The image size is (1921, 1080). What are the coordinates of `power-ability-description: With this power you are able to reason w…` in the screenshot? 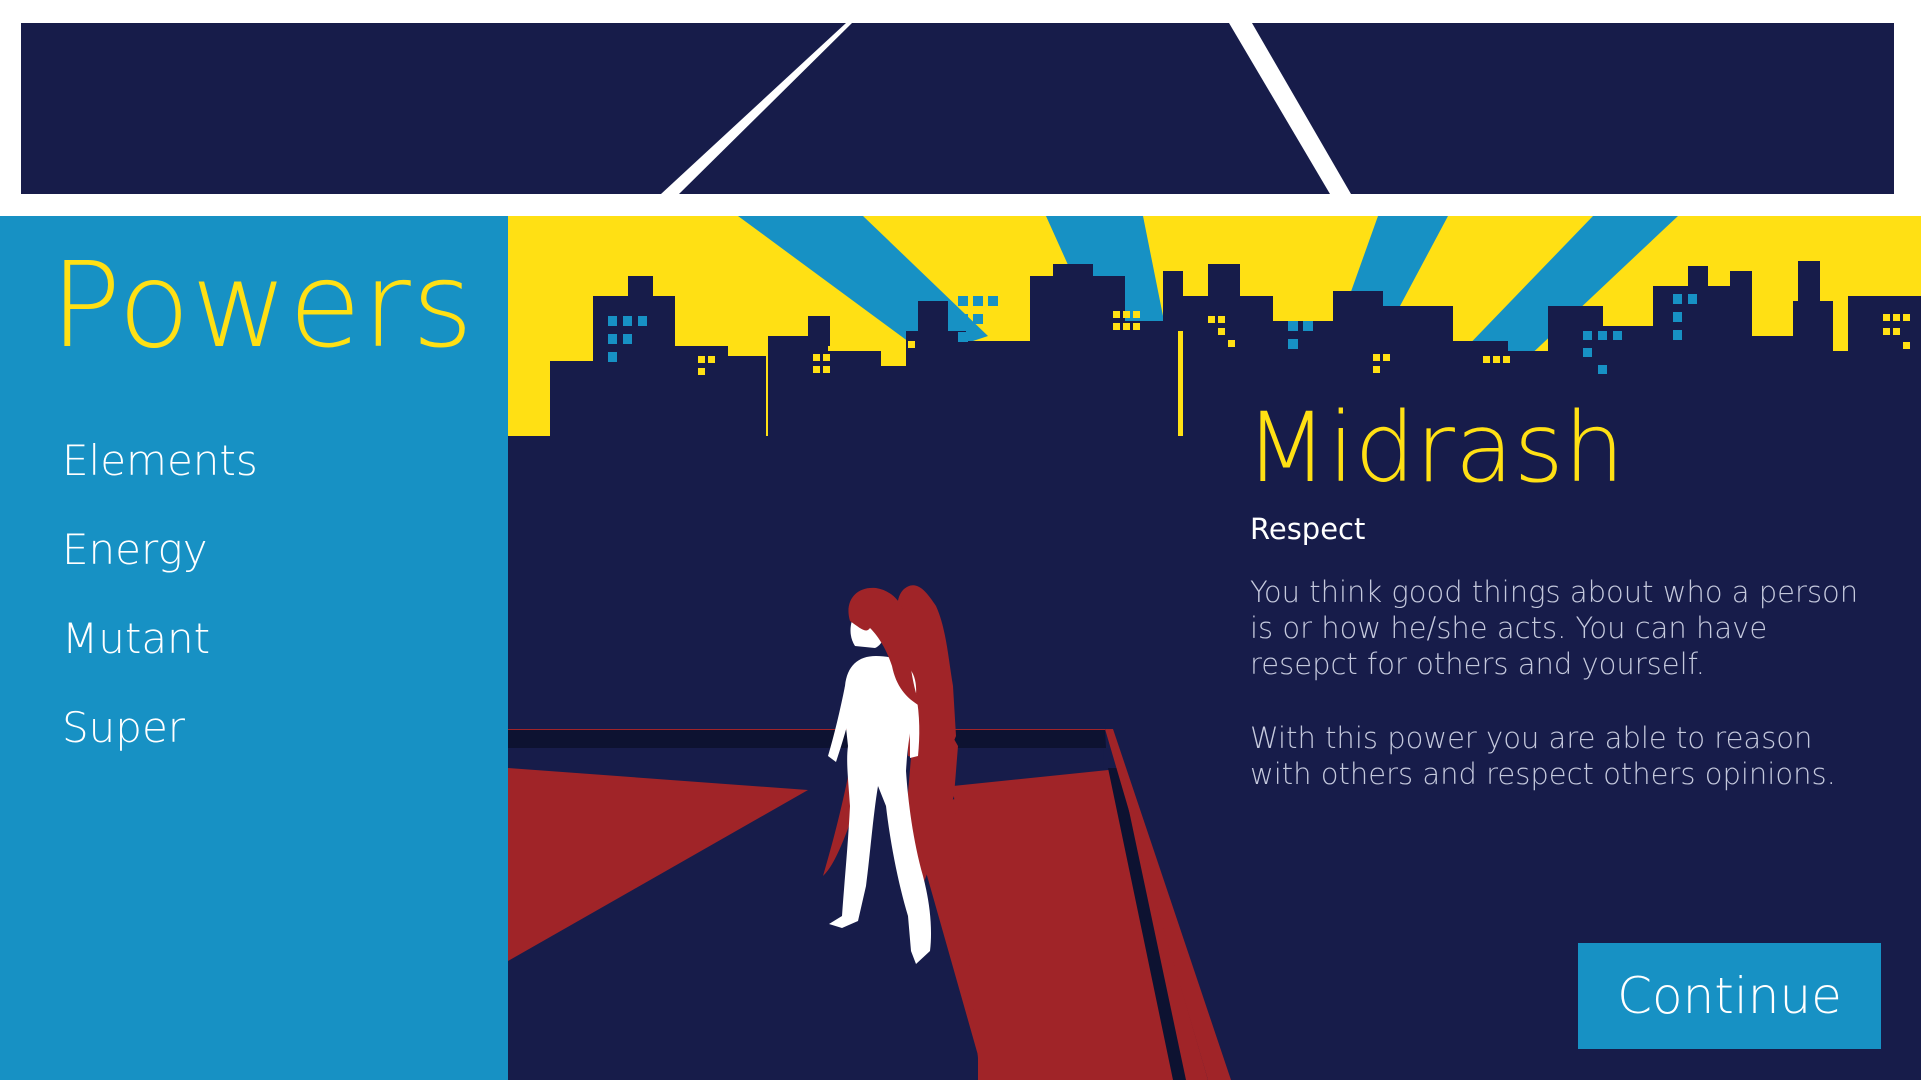 It's located at (1543, 756).